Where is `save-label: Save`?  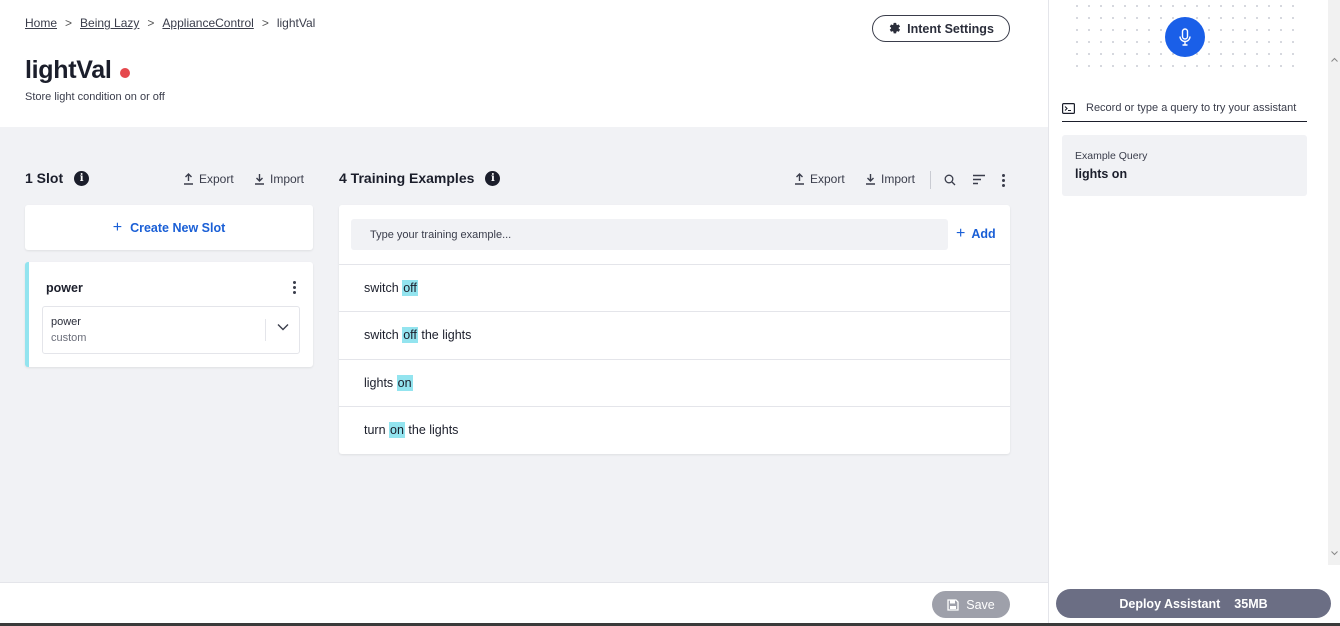
save-label: Save is located at coordinates (980, 604).